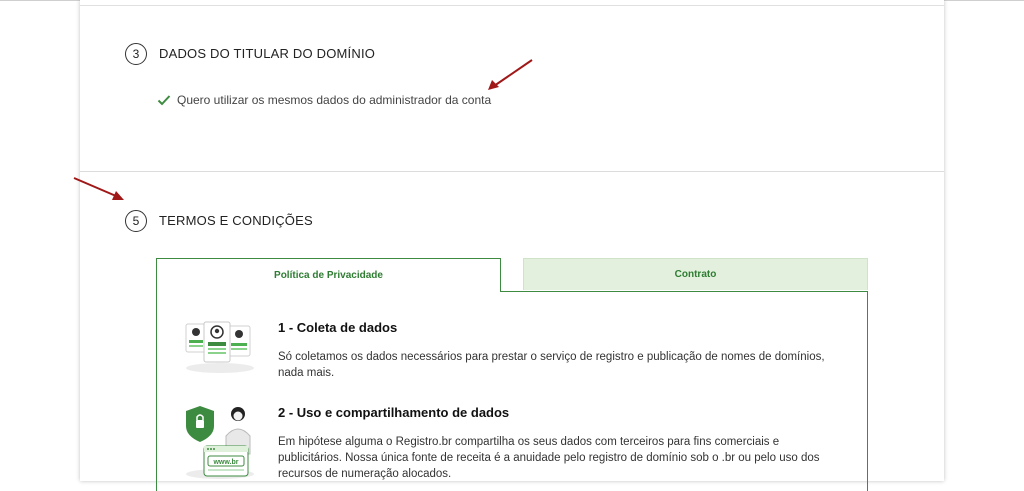 This screenshot has width=1024, height=491. I want to click on privacy-shield-illustration-icon: www.br, so click(220, 442).